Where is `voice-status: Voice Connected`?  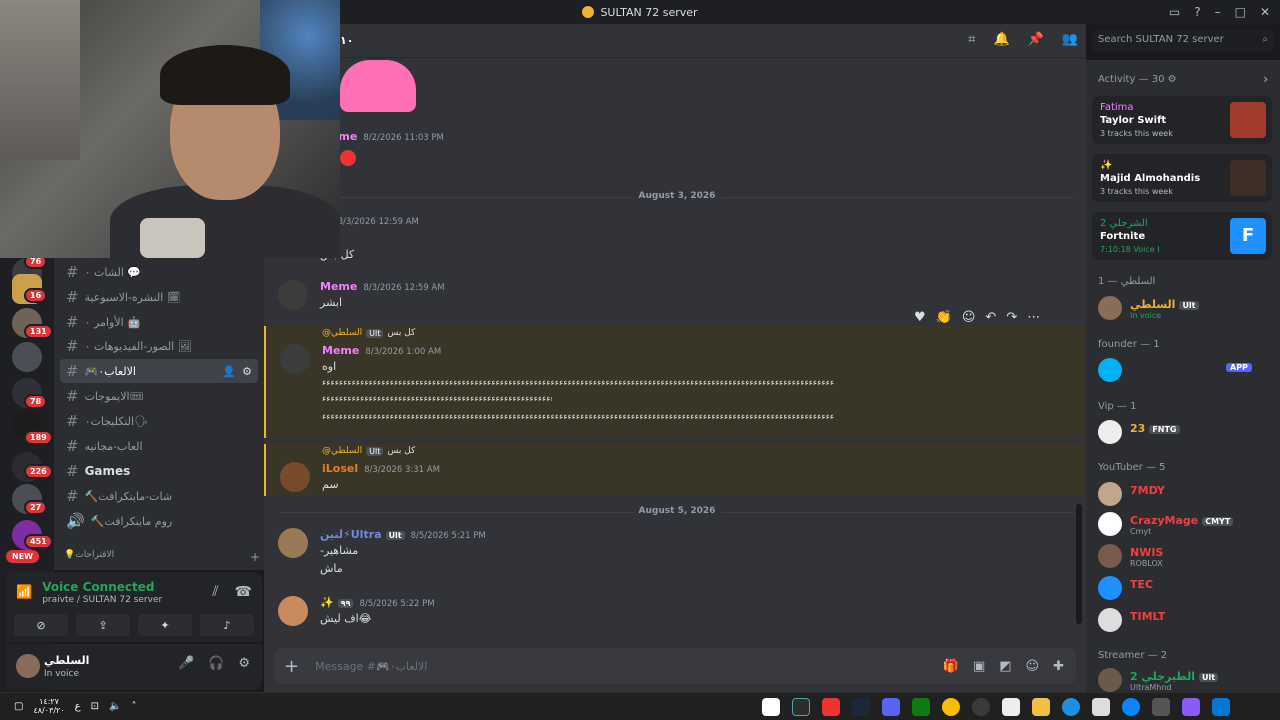 voice-status: Voice Connected is located at coordinates (102, 587).